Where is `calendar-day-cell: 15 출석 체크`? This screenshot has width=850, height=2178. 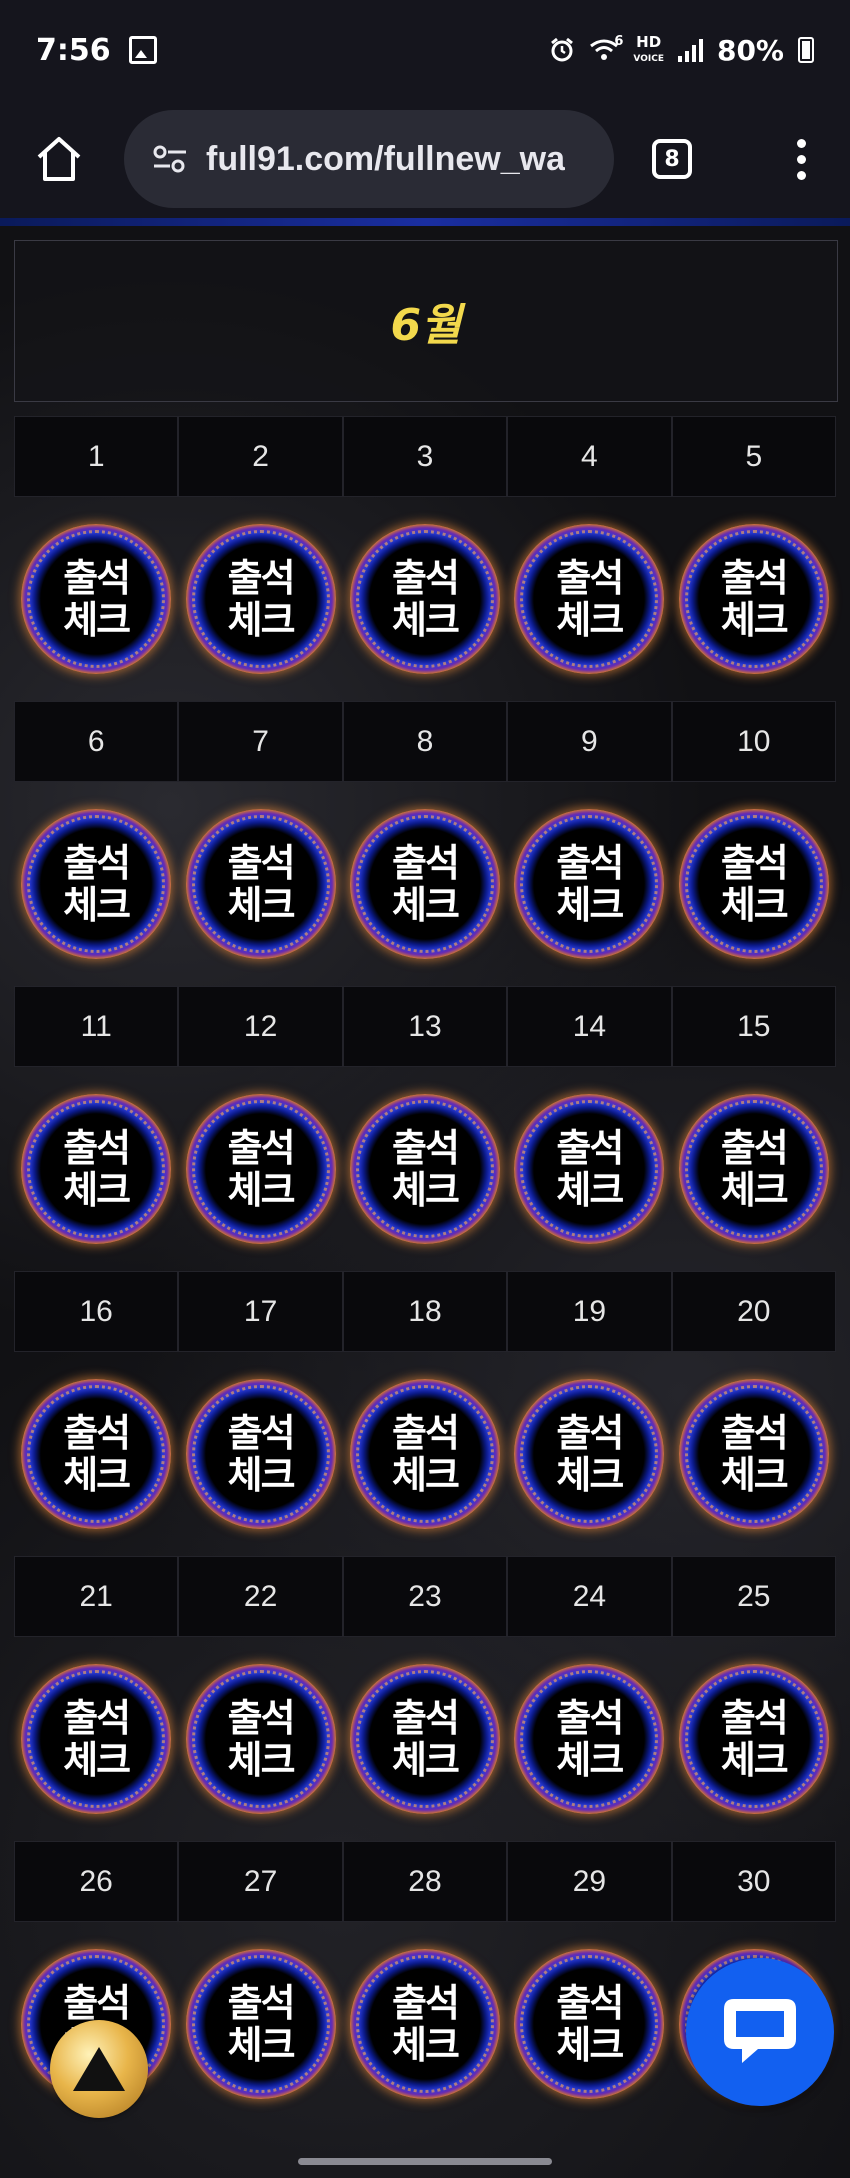
calendar-day-cell: 15 출석 체크 is located at coordinates (753, 1128).